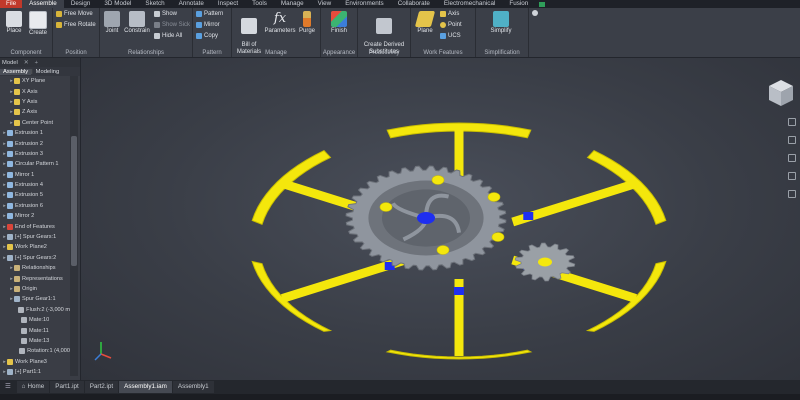 The image size is (800, 400). Describe the element at coordinates (259, 4) in the screenshot. I see `menu-tab-tools: Tools` at that location.